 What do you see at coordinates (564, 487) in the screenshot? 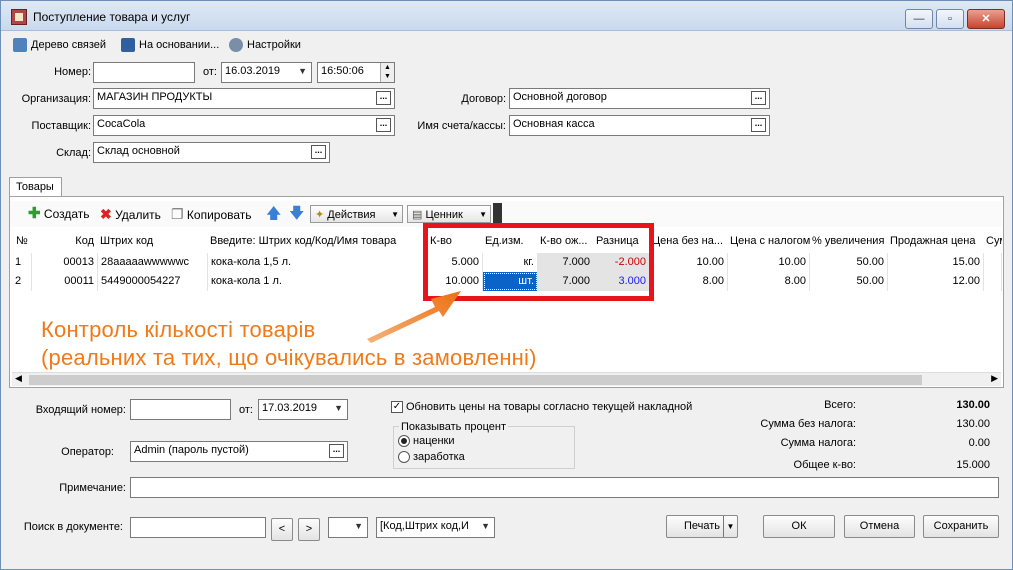
I see `note-field` at bounding box center [564, 487].